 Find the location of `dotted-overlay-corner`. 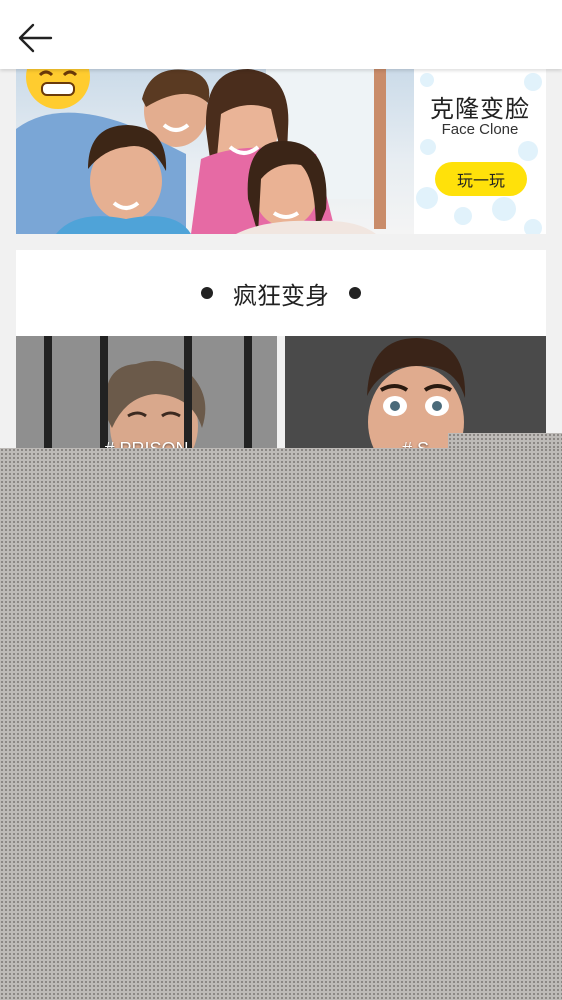

dotted-overlay-corner is located at coordinates (505, 441).